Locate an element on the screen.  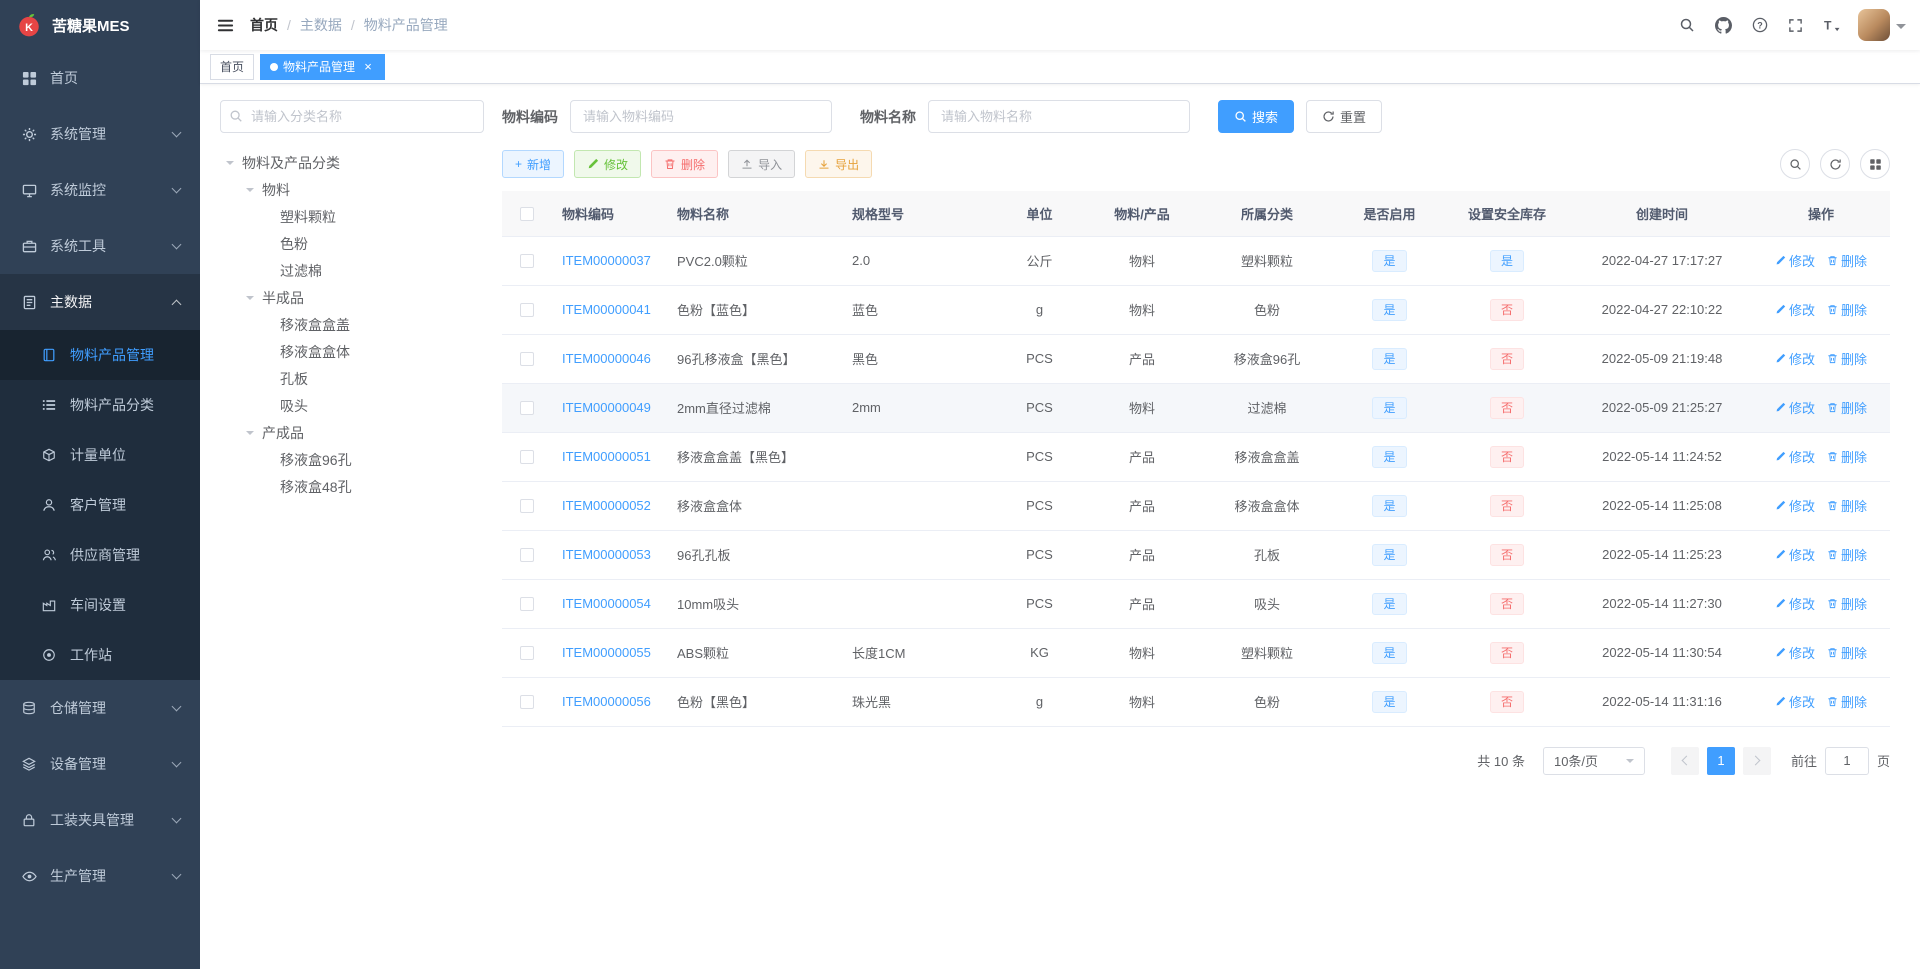
import-button: 导入 is located at coordinates (762, 164).